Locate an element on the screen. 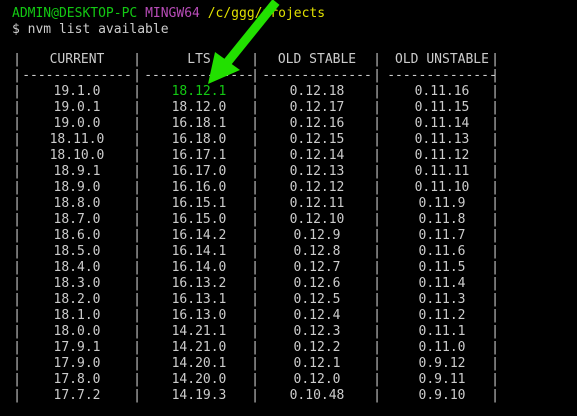 The height and width of the screenshot is (416, 577). version-cell: 0.11.16 is located at coordinates (442, 91).